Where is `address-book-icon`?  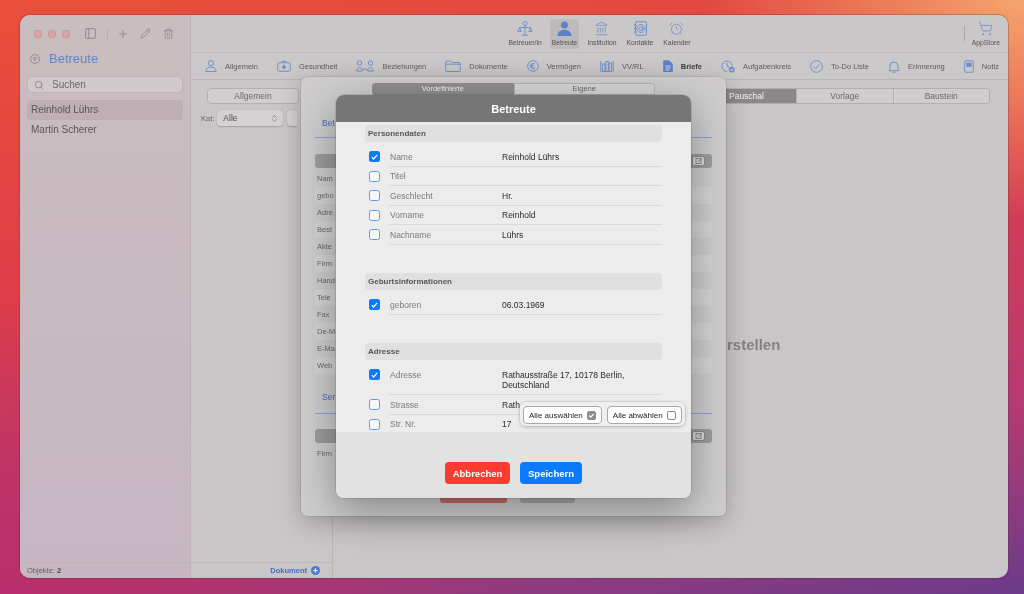 address-book-icon is located at coordinates (639, 28).